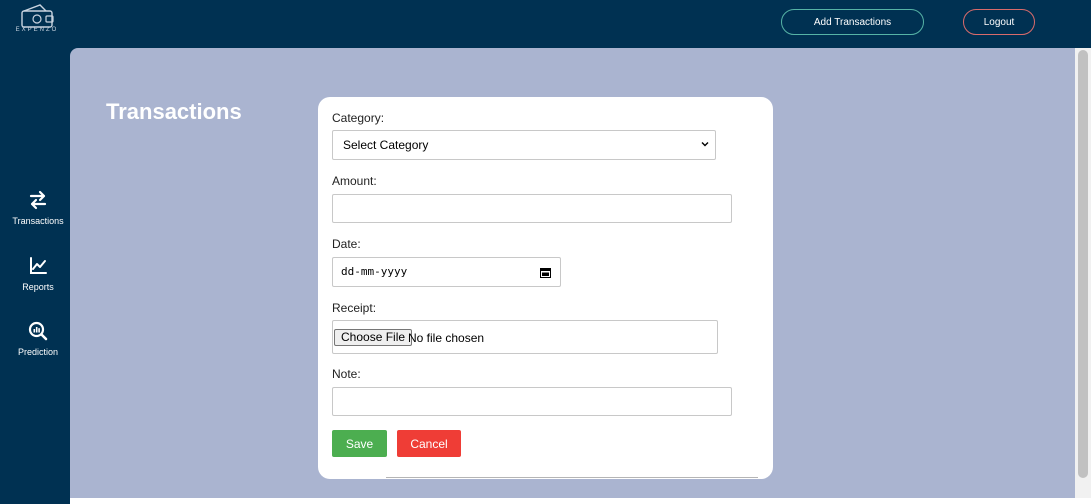 Image resolution: width=1091 pixels, height=504 pixels. Describe the element at coordinates (373, 337) in the screenshot. I see `choose-file-button: Choose File` at that location.